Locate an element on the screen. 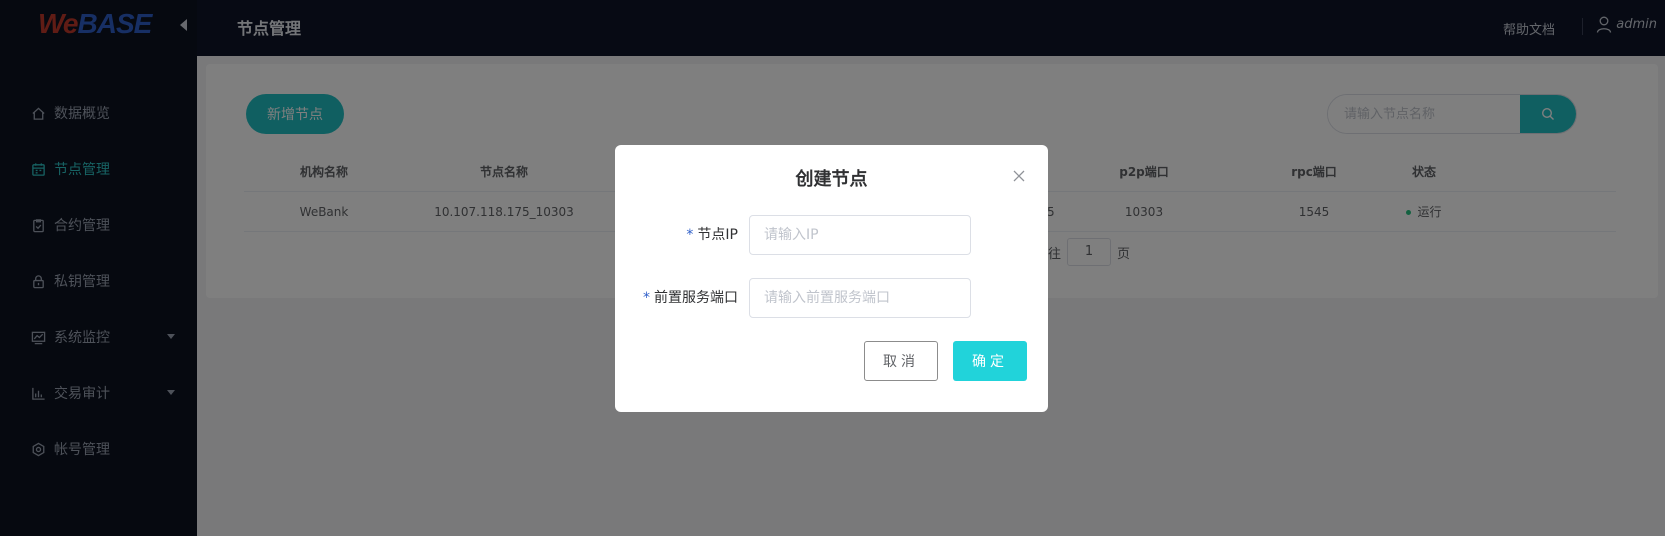 This screenshot has height=536, width=1665. frontend-port-label: * 前置服务端口 is located at coordinates (690, 298).